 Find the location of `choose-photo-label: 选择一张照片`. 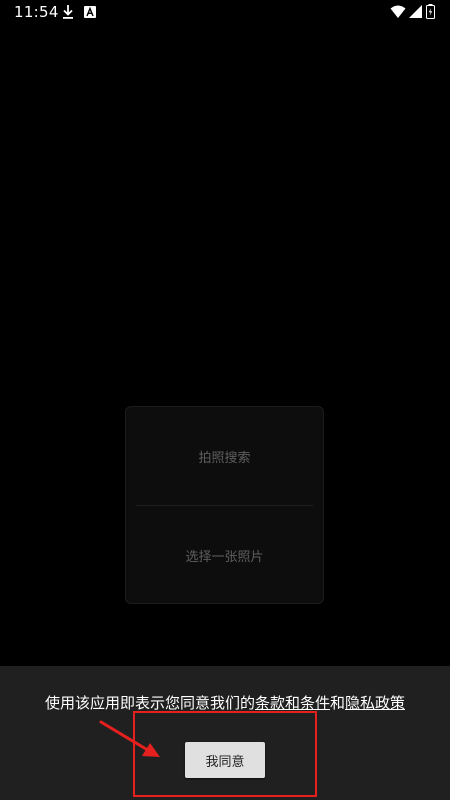

choose-photo-label: 选择一张照片 is located at coordinates (224, 557).